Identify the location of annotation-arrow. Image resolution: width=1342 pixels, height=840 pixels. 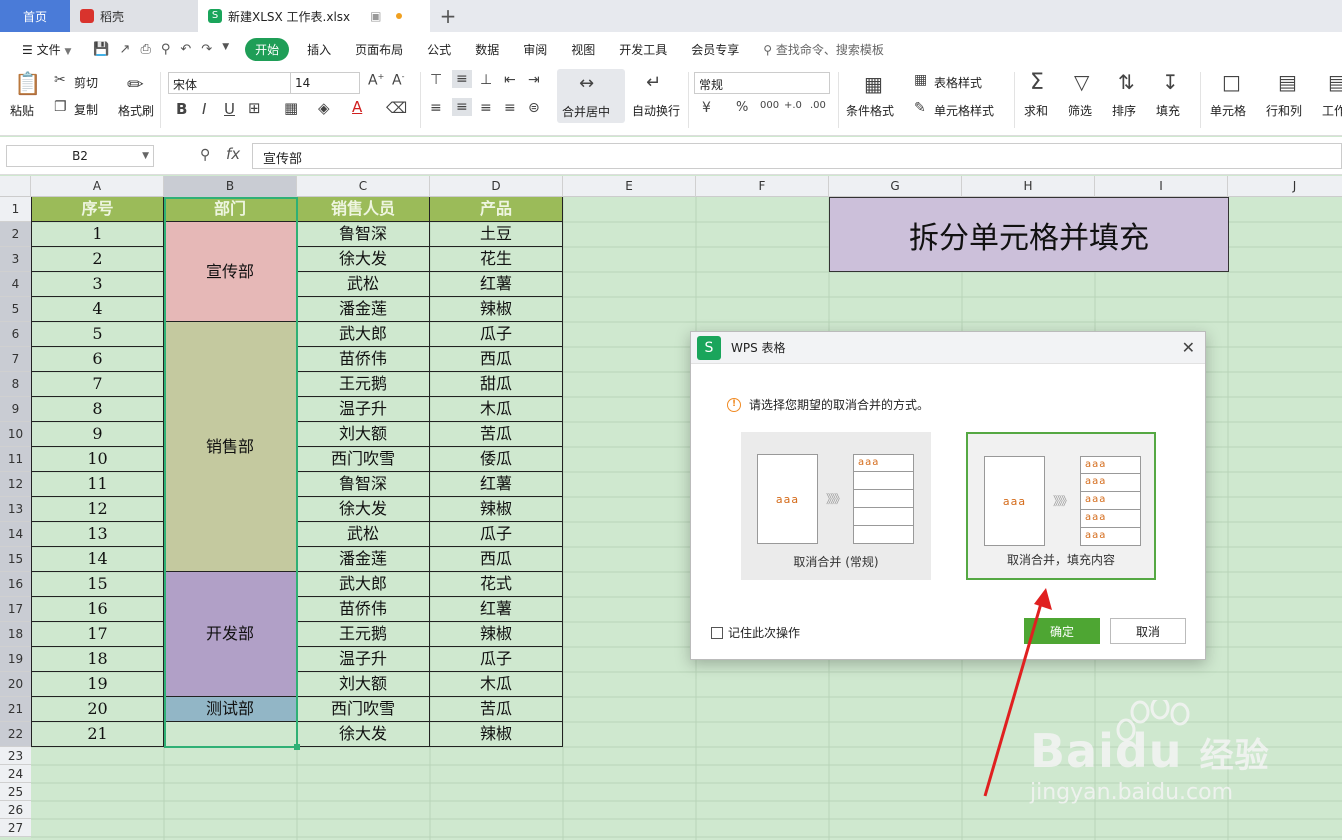
(1017, 692).